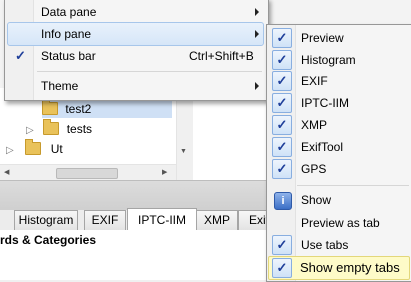 This screenshot has height=282, width=411. Describe the element at coordinates (339, 125) in the screenshot. I see `menu-item-xmp: ✓ XMP` at that location.